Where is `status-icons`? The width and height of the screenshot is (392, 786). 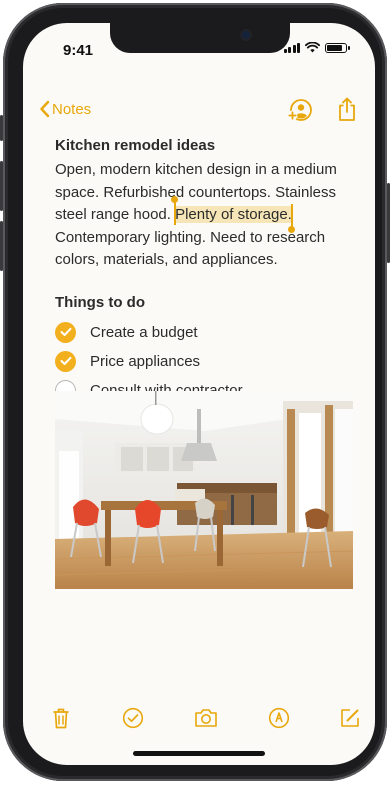
status-icons is located at coordinates (316, 47).